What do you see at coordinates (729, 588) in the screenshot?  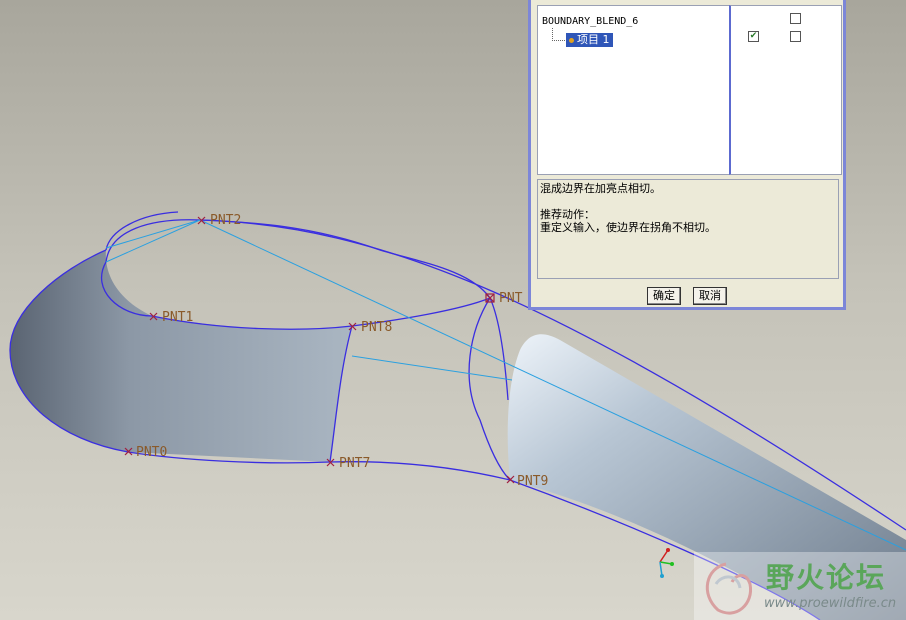 I see `watermark-logo-icon` at bounding box center [729, 588].